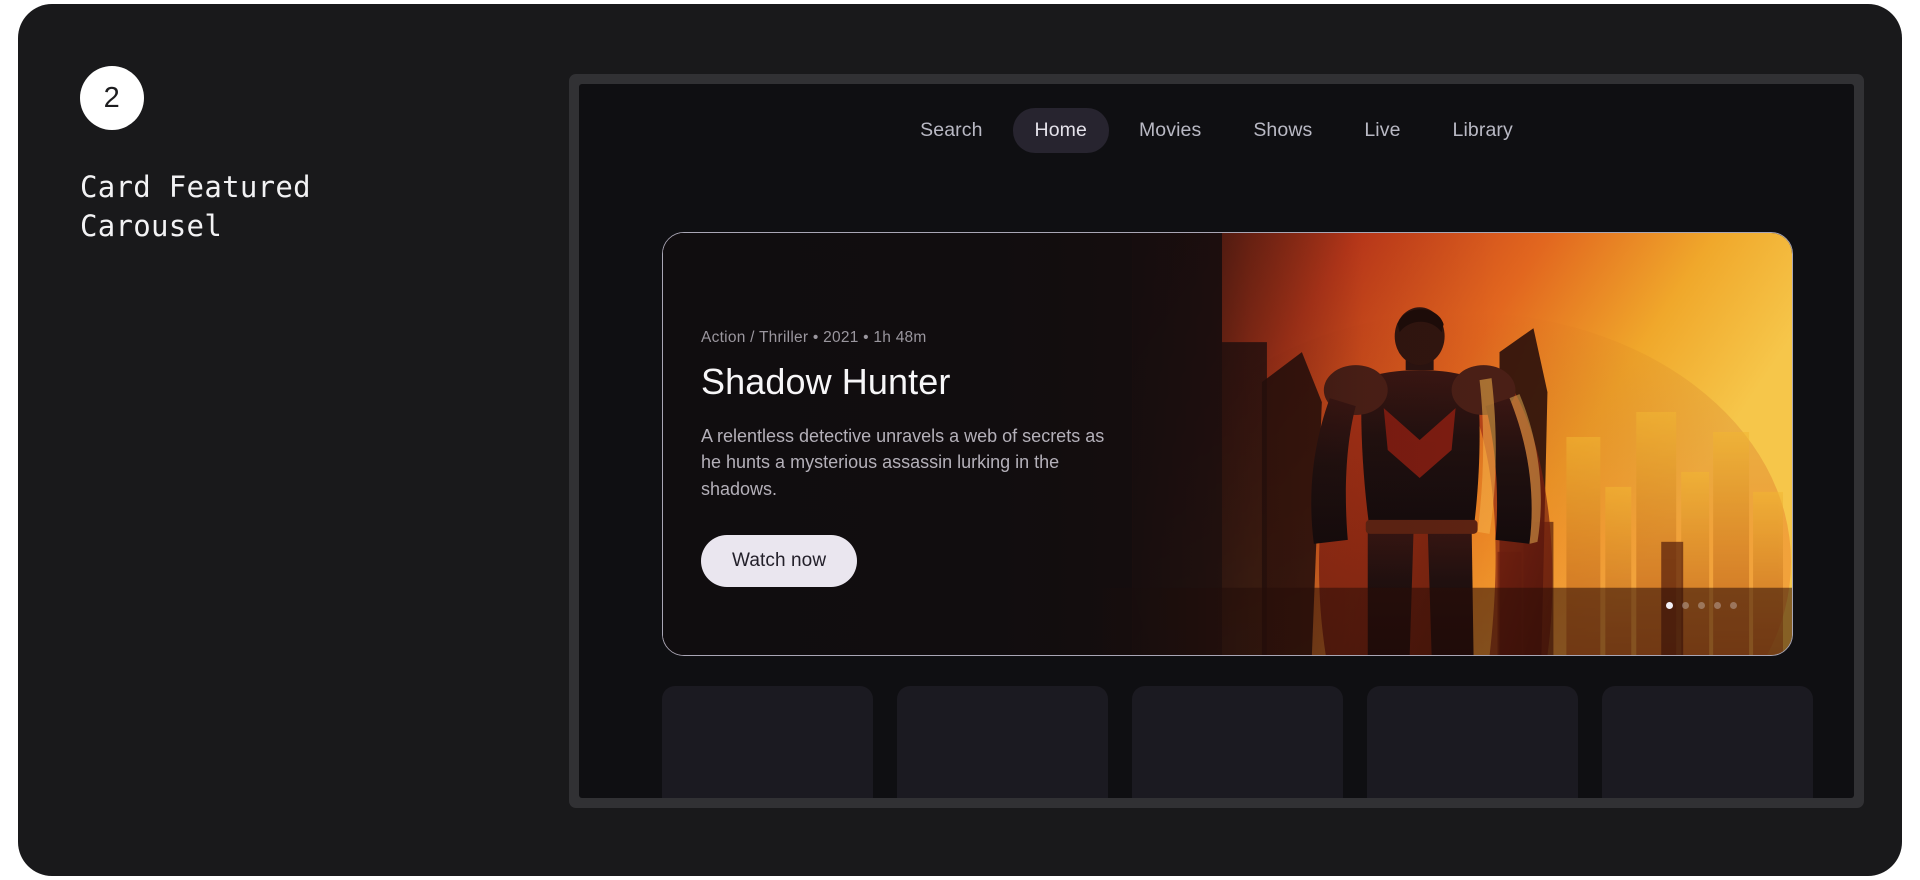 The image size is (1920, 880). Describe the element at coordinates (1382, 130) in the screenshot. I see `nav-item-live: Live` at that location.